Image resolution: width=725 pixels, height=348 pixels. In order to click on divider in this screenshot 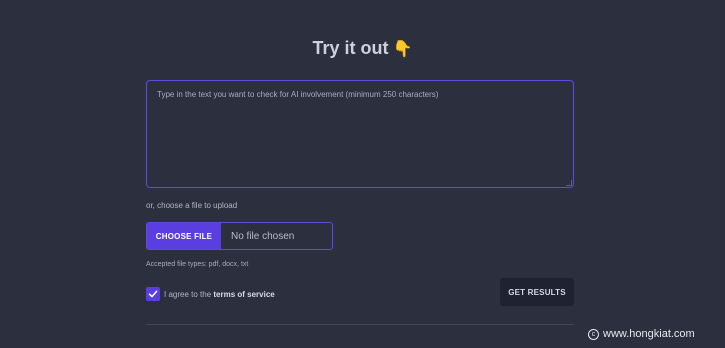, I will do `click(360, 324)`.